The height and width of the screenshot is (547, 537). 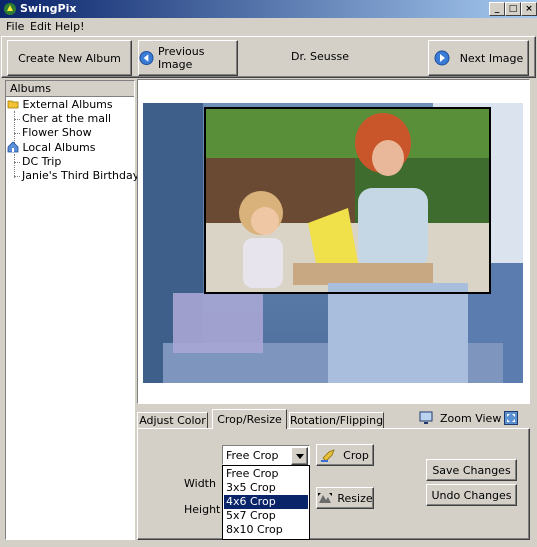 I want to click on tree-node-local-albums: Local Albums, so click(x=51, y=148).